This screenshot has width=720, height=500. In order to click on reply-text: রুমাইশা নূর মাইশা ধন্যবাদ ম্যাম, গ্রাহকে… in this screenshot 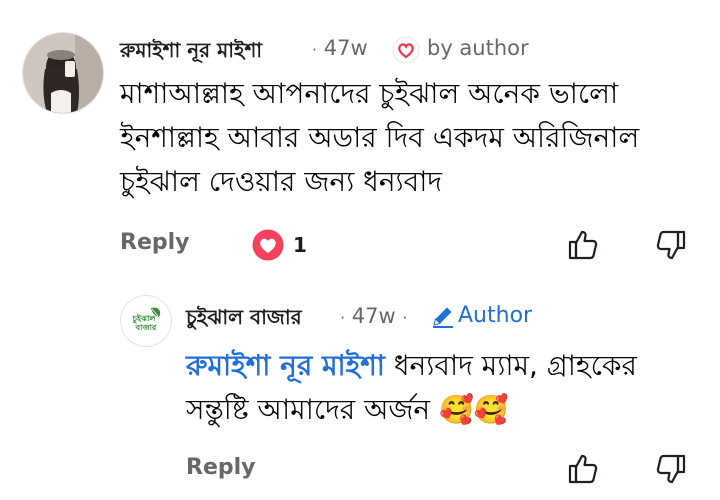, I will do `click(446, 388)`.